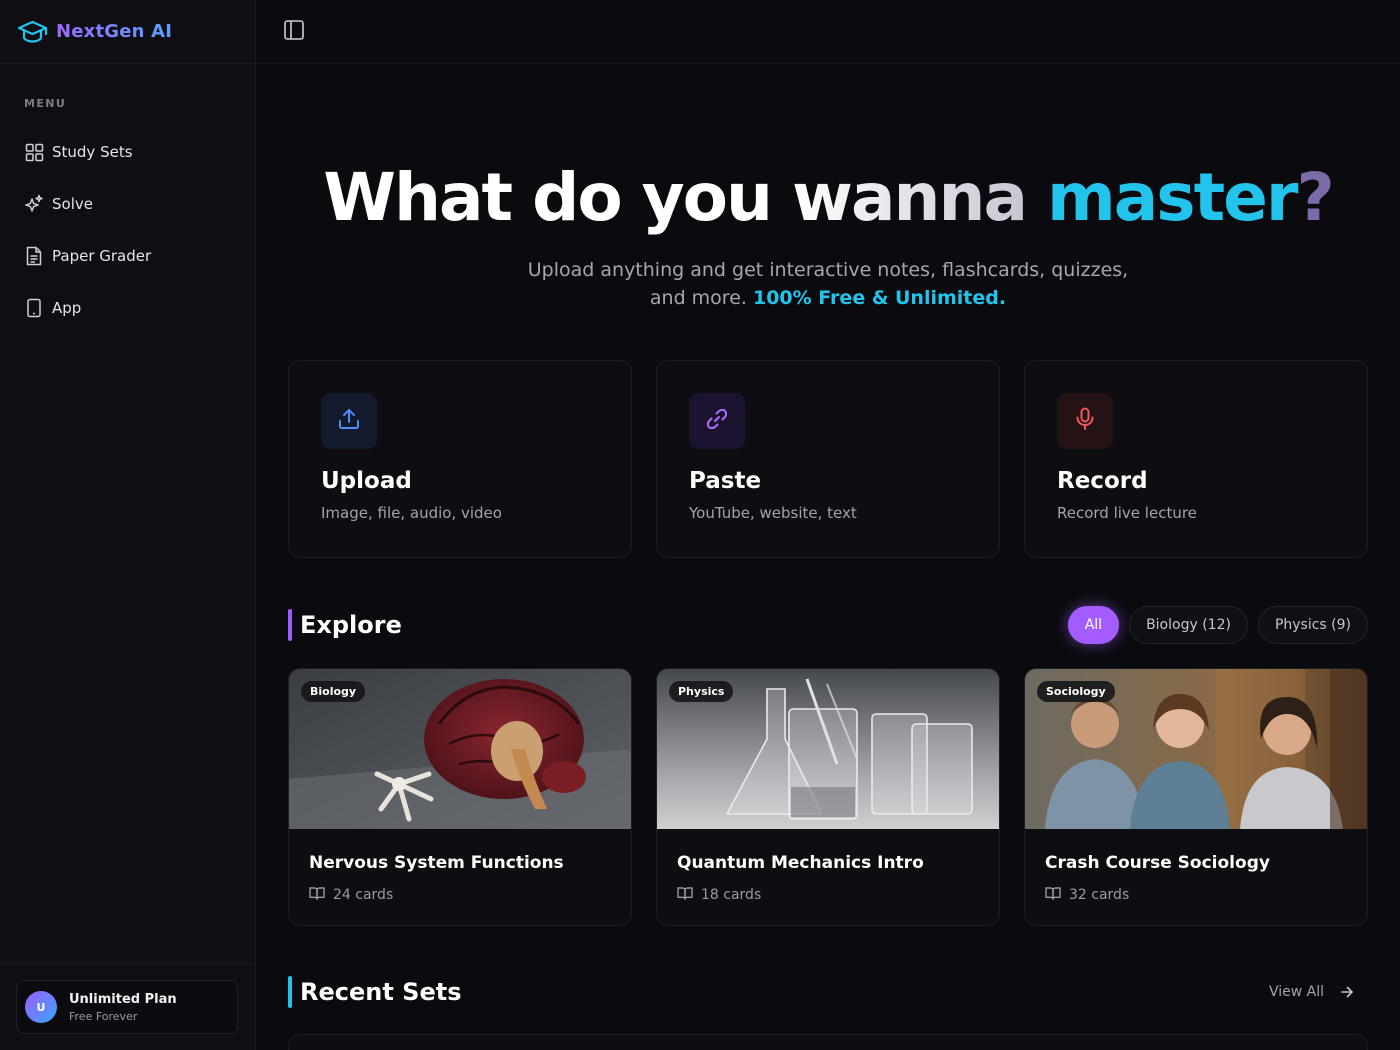 The height and width of the screenshot is (1050, 1400). I want to click on study-set-meta: 24 cards, so click(470, 894).